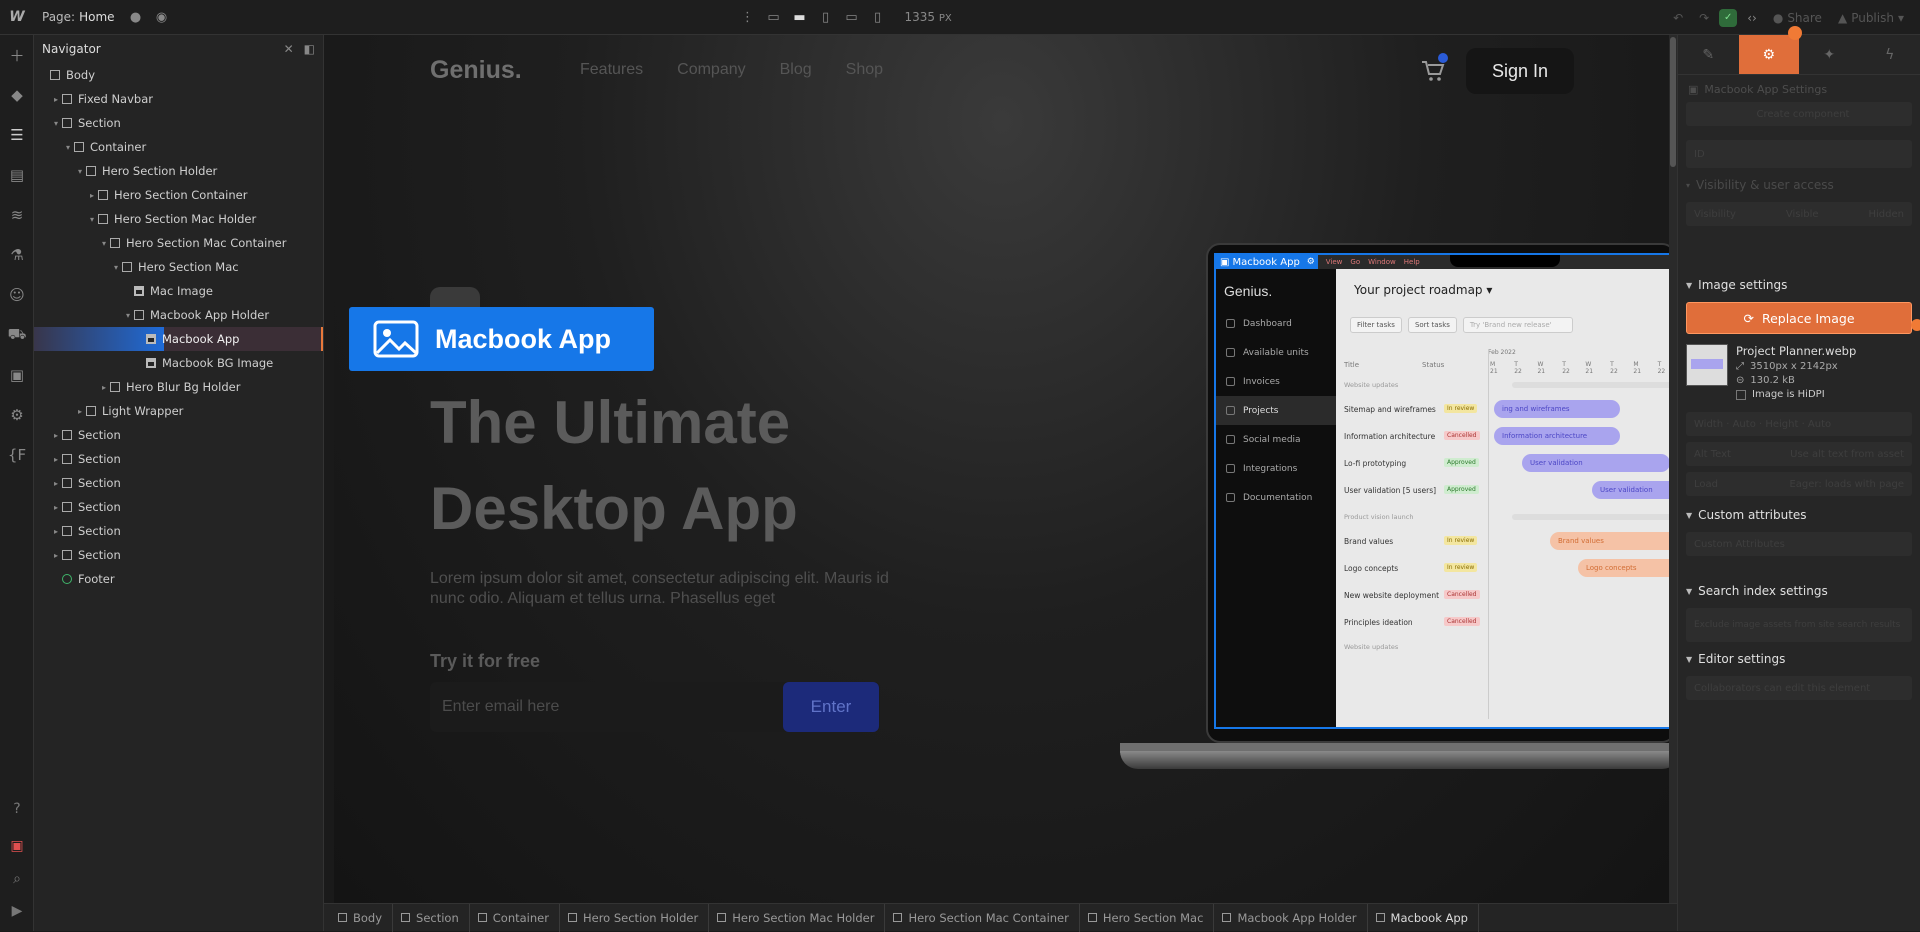 The height and width of the screenshot is (932, 1920). I want to click on custom-attributes-row: Custom Attributes, so click(1799, 544).